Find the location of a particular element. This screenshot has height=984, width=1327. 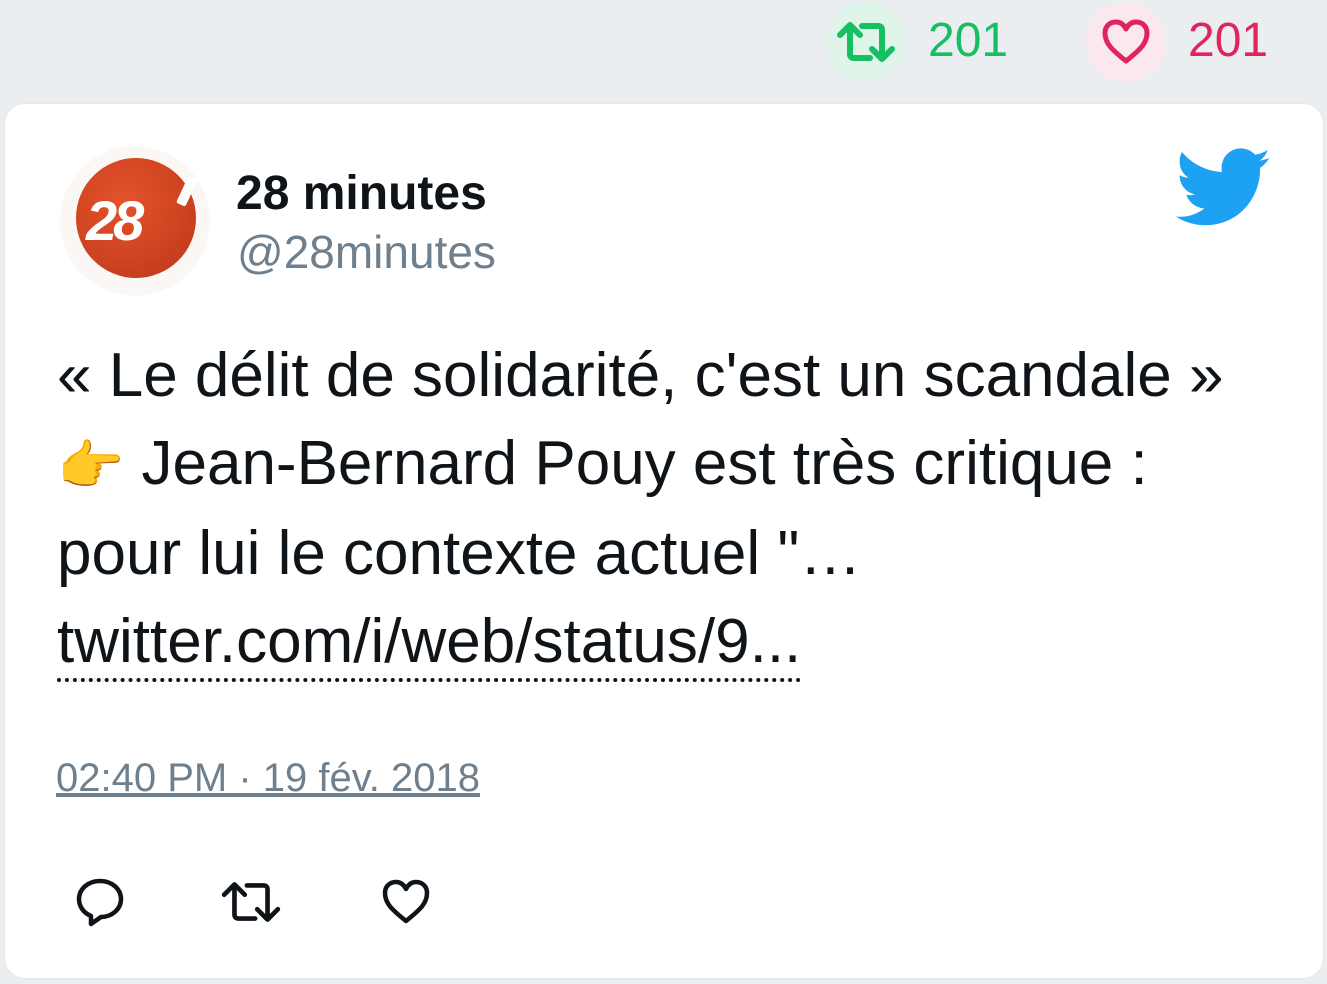

retweet-count: 201 is located at coordinates (968, 40).